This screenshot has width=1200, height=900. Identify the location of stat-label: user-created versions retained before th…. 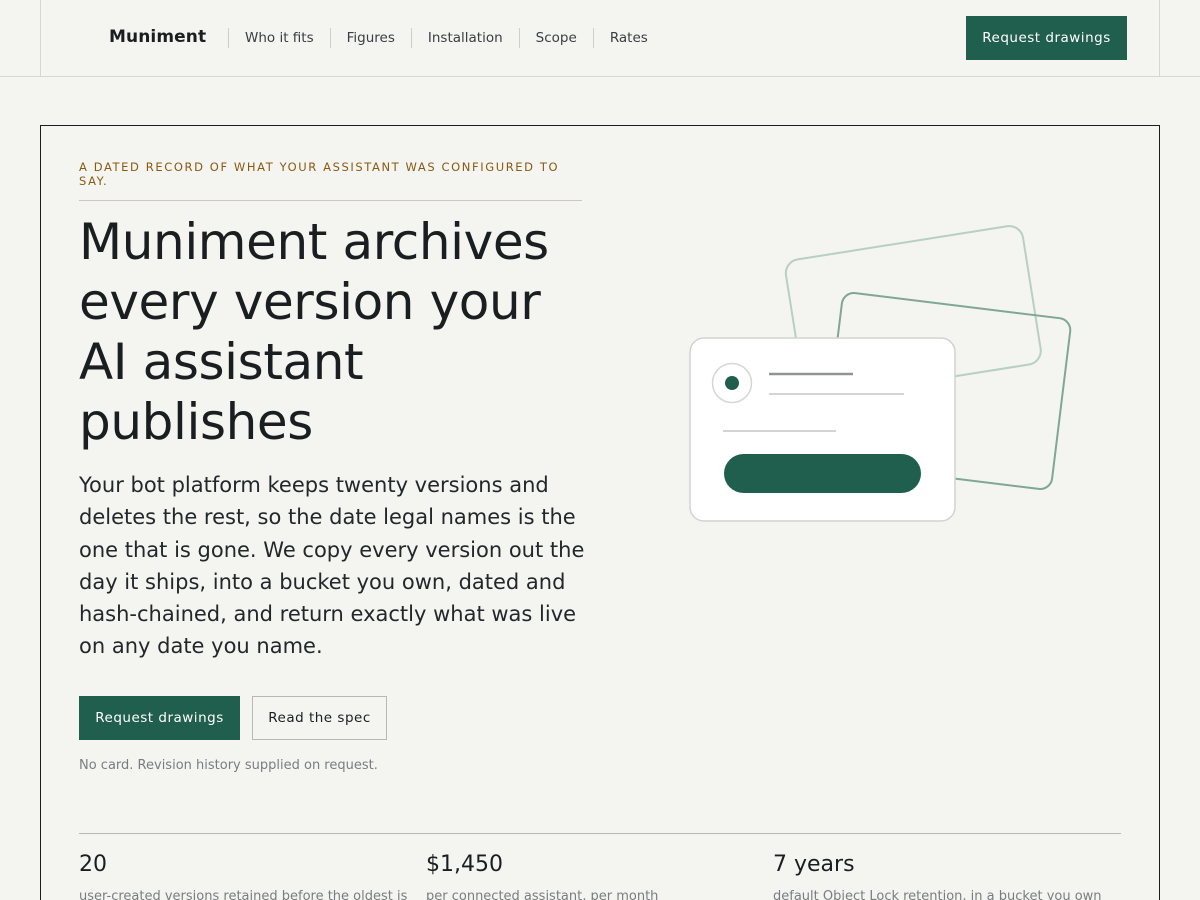
(243, 894).